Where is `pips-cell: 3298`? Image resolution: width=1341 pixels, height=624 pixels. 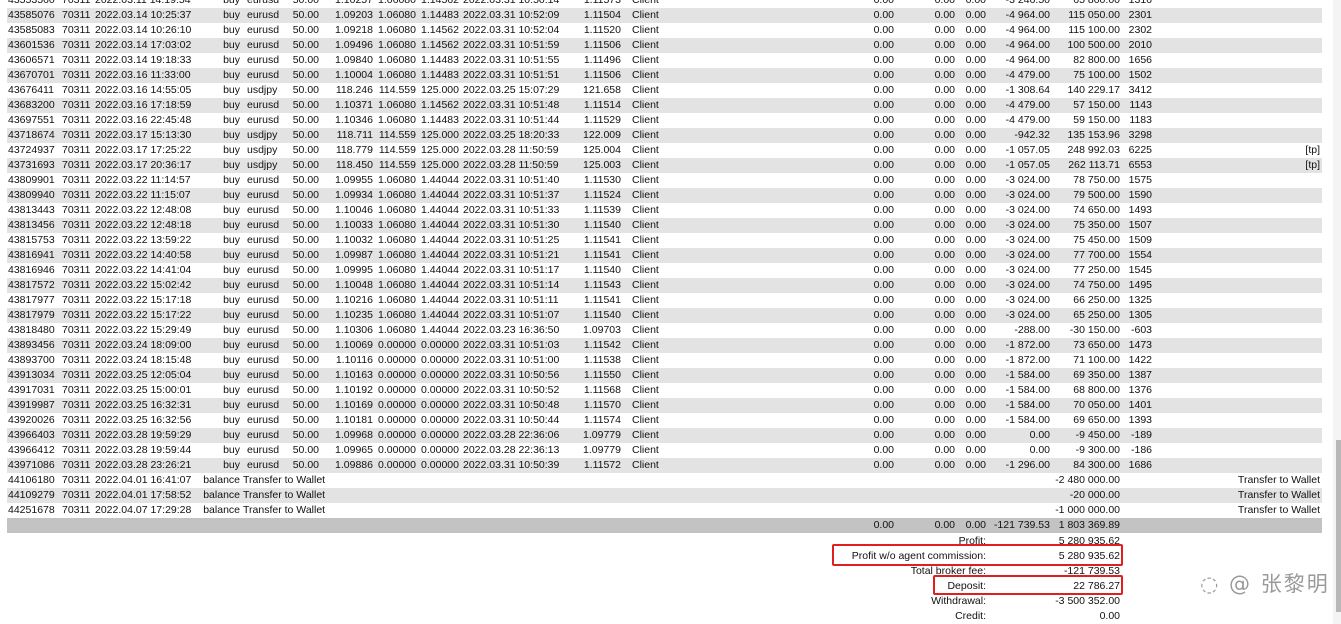
pips-cell: 3298 is located at coordinates (1140, 135).